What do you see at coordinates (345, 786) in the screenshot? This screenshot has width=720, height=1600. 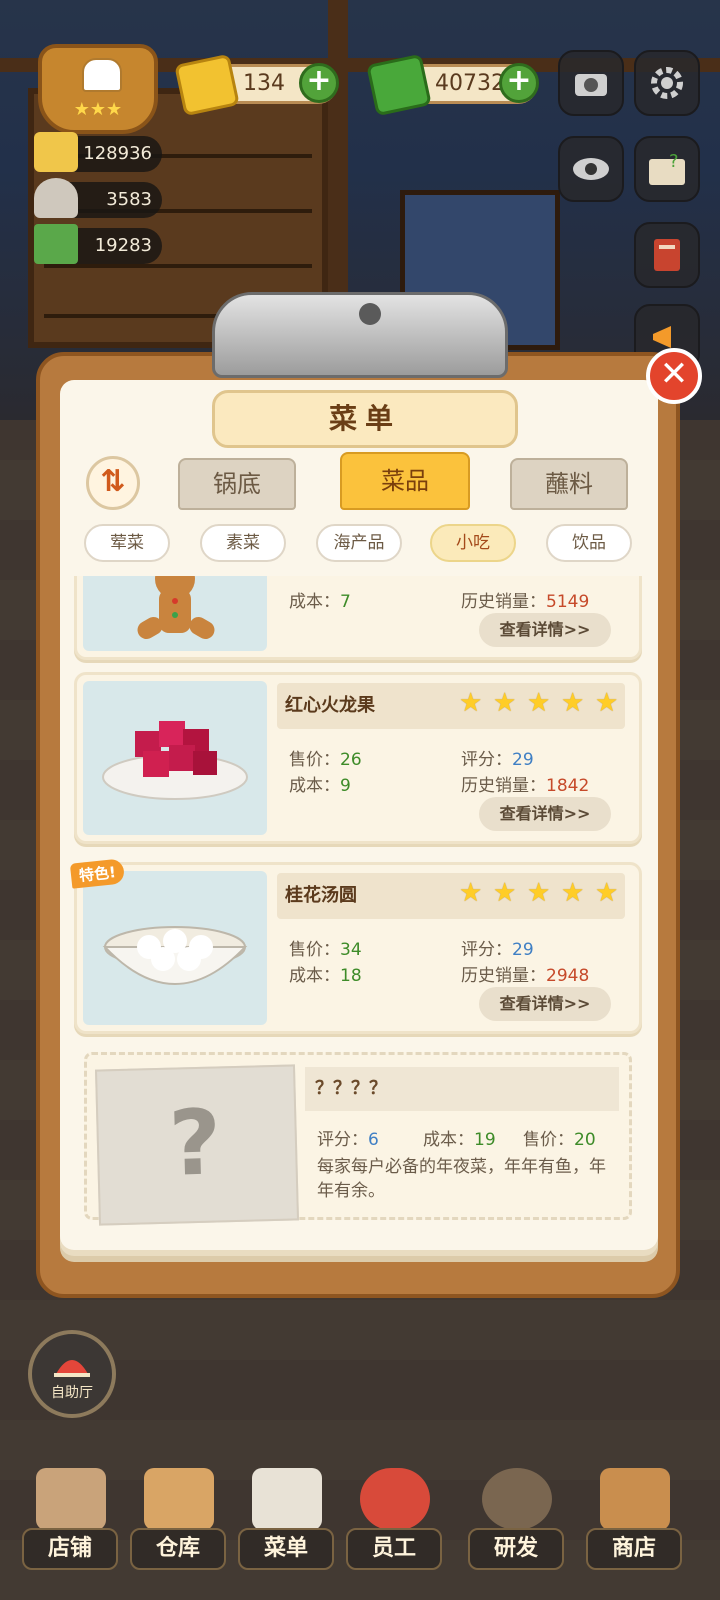 I see `dish-cost: 9` at bounding box center [345, 786].